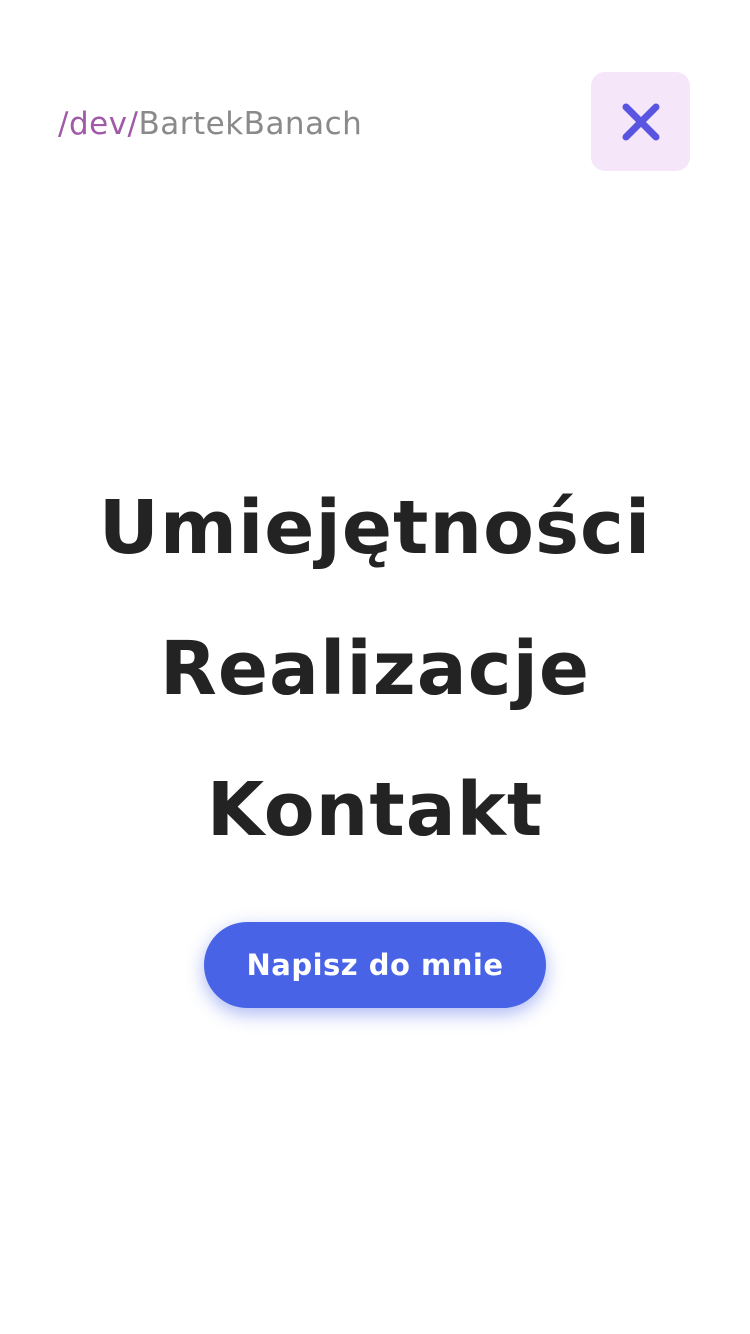 This screenshot has height=1334, width=750. Describe the element at coordinates (98, 124) in the screenshot. I see `logo-prefix: /dev/` at that location.